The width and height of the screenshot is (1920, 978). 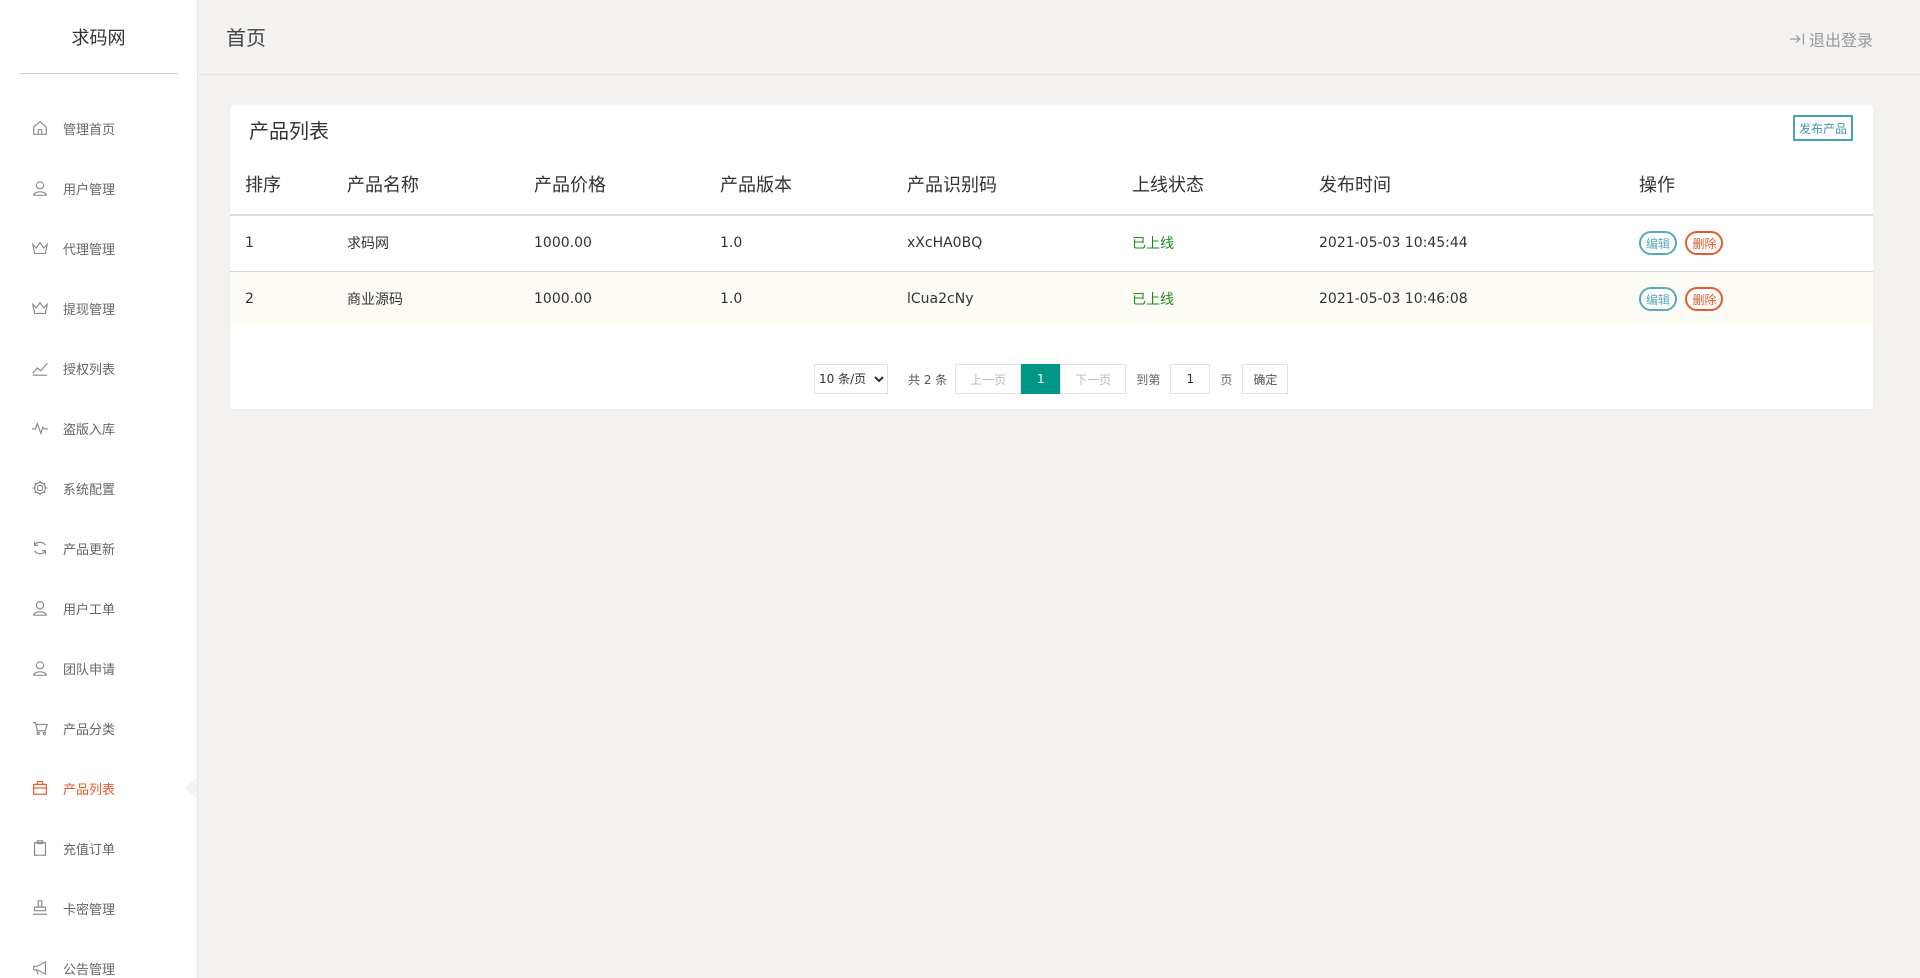 I want to click on sidebar-item-home: 管理首页, so click(x=98, y=128).